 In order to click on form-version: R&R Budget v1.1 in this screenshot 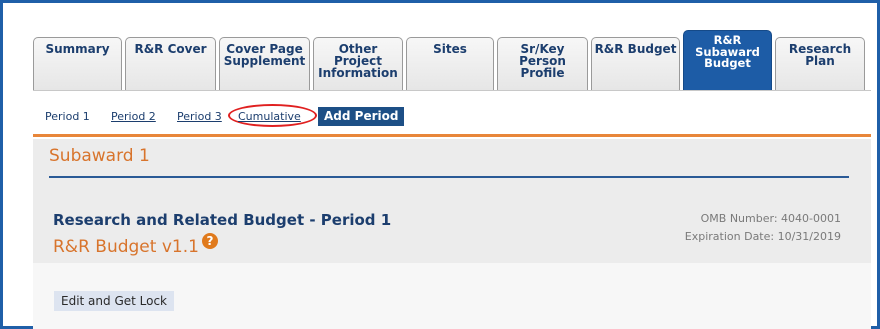, I will do `click(126, 247)`.